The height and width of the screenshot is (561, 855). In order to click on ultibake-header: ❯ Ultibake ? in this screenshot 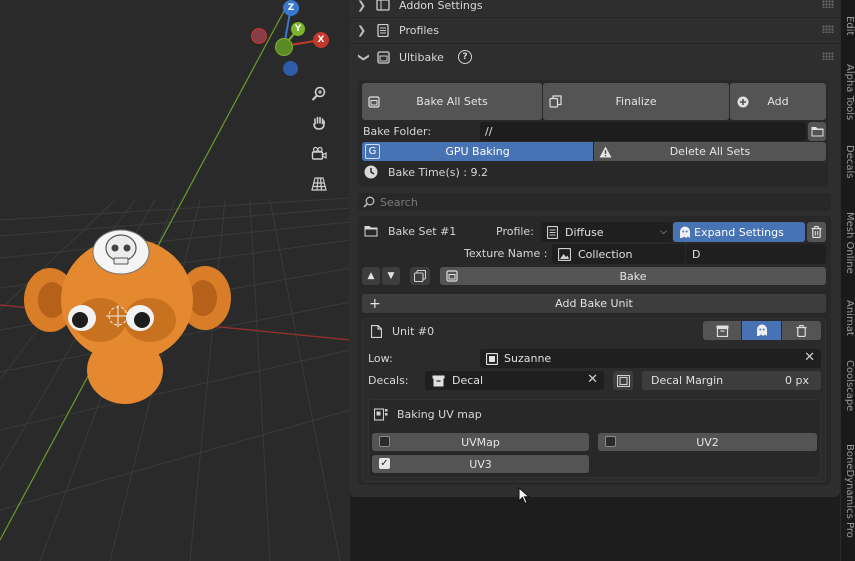, I will do `click(594, 57)`.